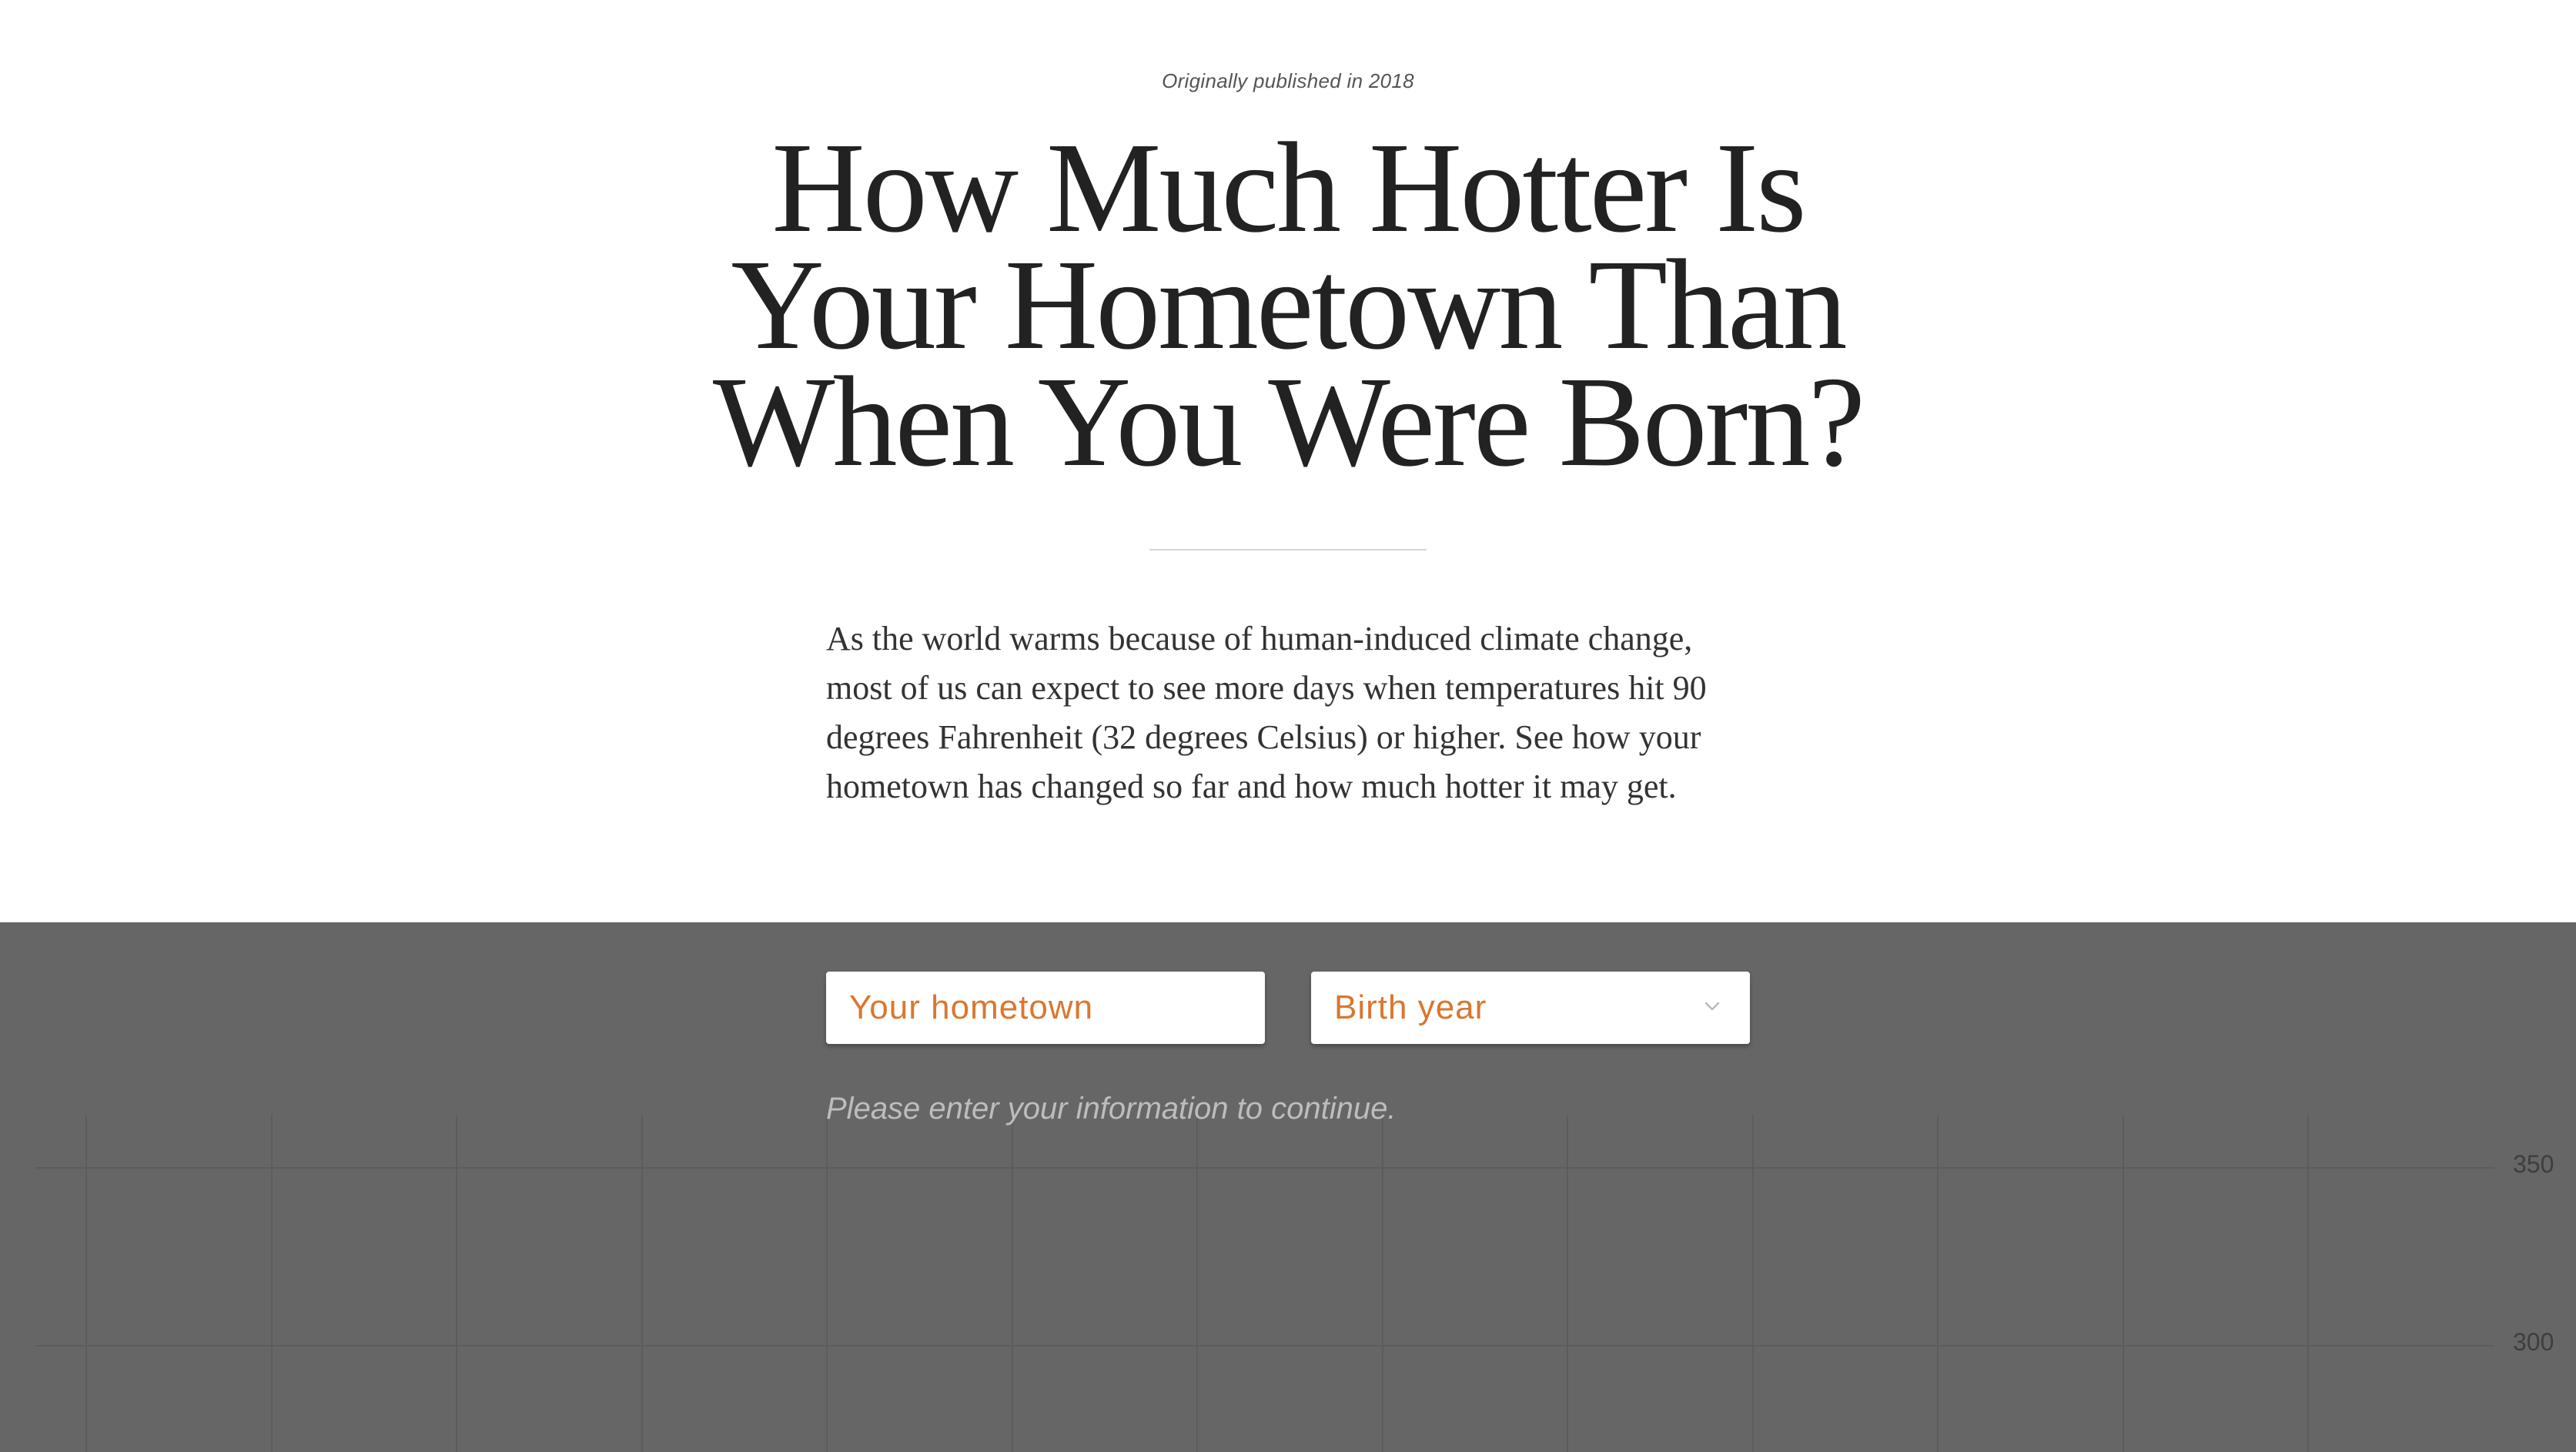 The height and width of the screenshot is (1452, 2576). I want to click on hometown-input, so click(1045, 1008).